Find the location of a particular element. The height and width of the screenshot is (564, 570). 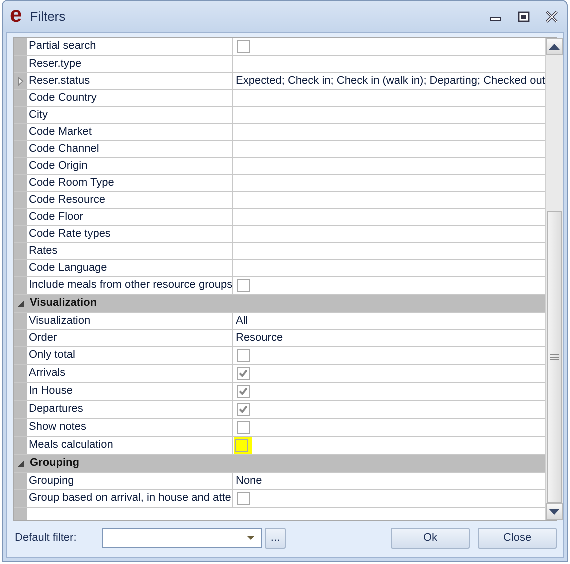

property-label: Visualization is located at coordinates (130, 321).